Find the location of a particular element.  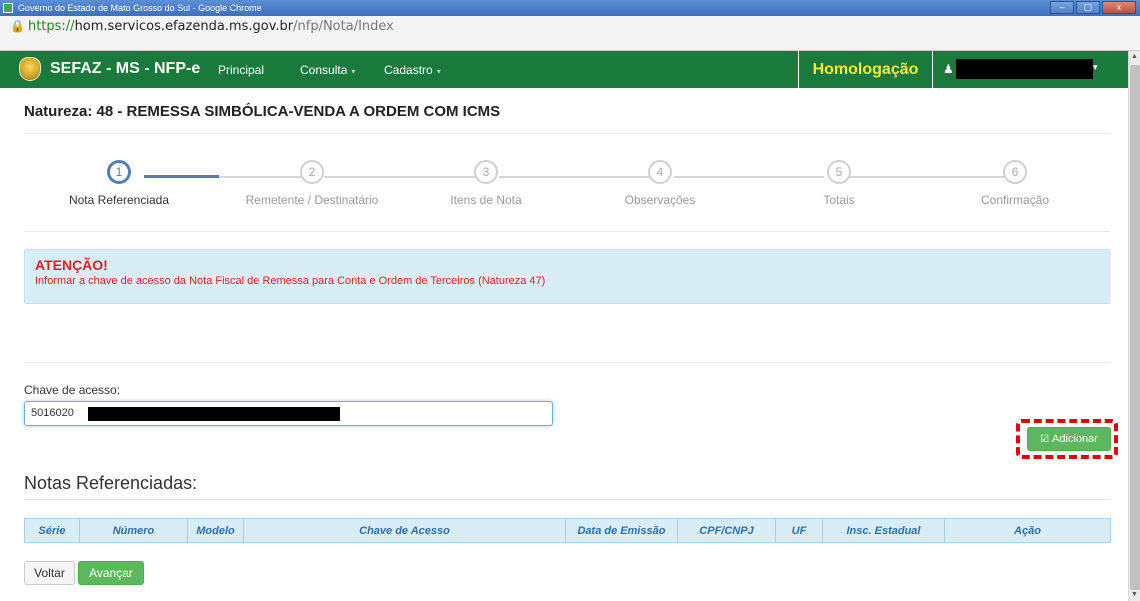

step-label: Nota Referenciada is located at coordinates (119, 200).